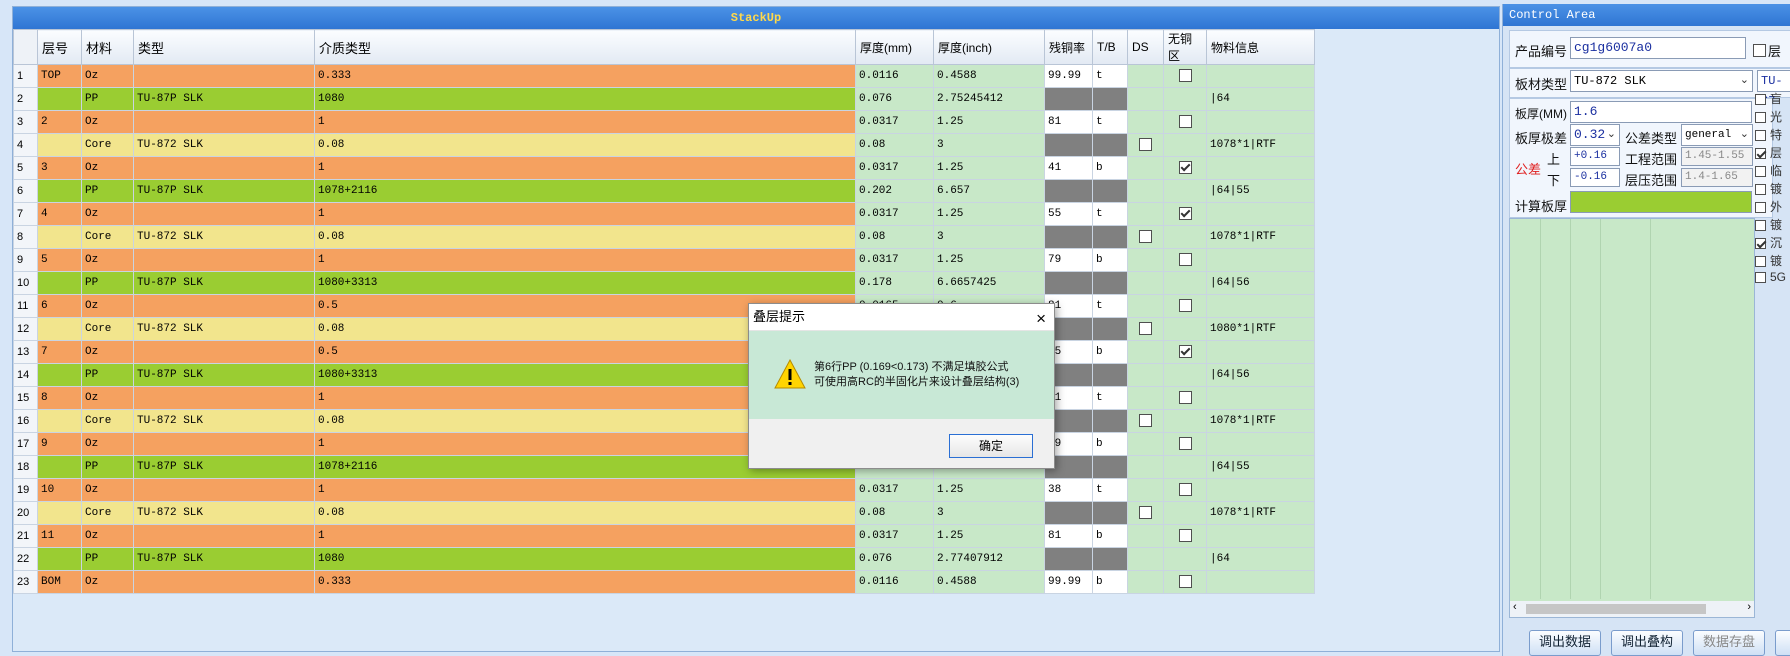  What do you see at coordinates (894, 513) in the screenshot?
I see `cell-mm: 0.08` at bounding box center [894, 513].